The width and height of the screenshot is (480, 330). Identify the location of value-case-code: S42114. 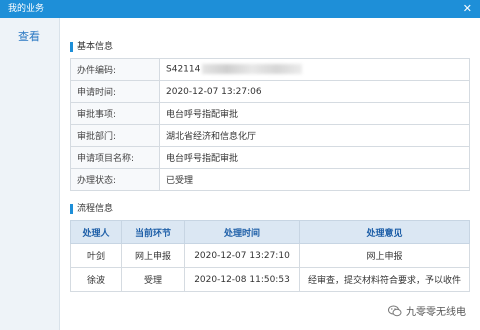
(314, 69).